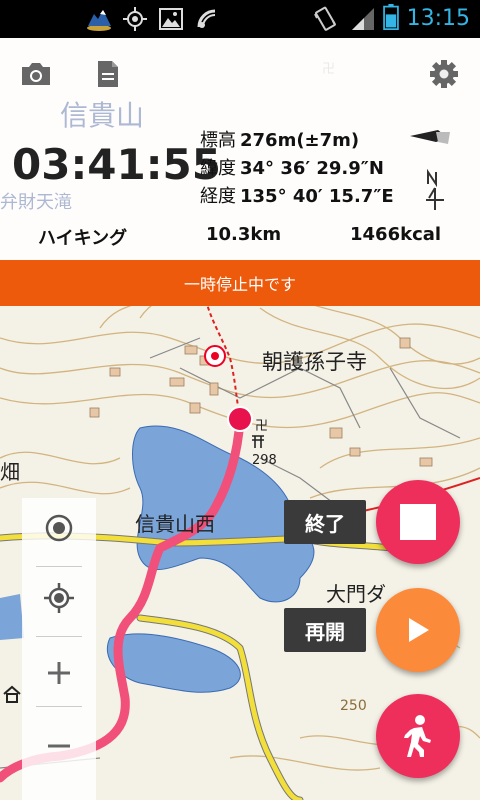 Image resolution: width=480 pixels, height=800 pixels. What do you see at coordinates (244, 234) in the screenshot?
I see `distance-value: 10.3km` at bounding box center [244, 234].